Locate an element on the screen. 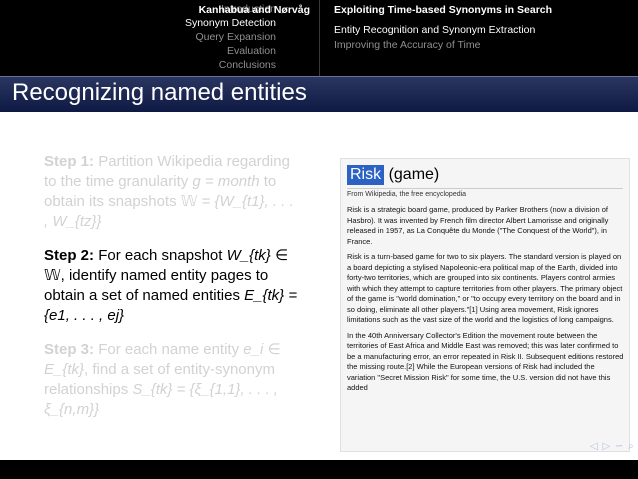  wiki-title: Risk (game) is located at coordinates (393, 175).